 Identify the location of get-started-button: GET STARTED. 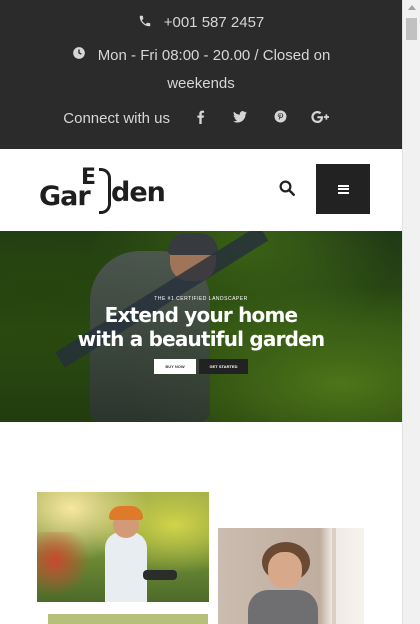
(223, 366).